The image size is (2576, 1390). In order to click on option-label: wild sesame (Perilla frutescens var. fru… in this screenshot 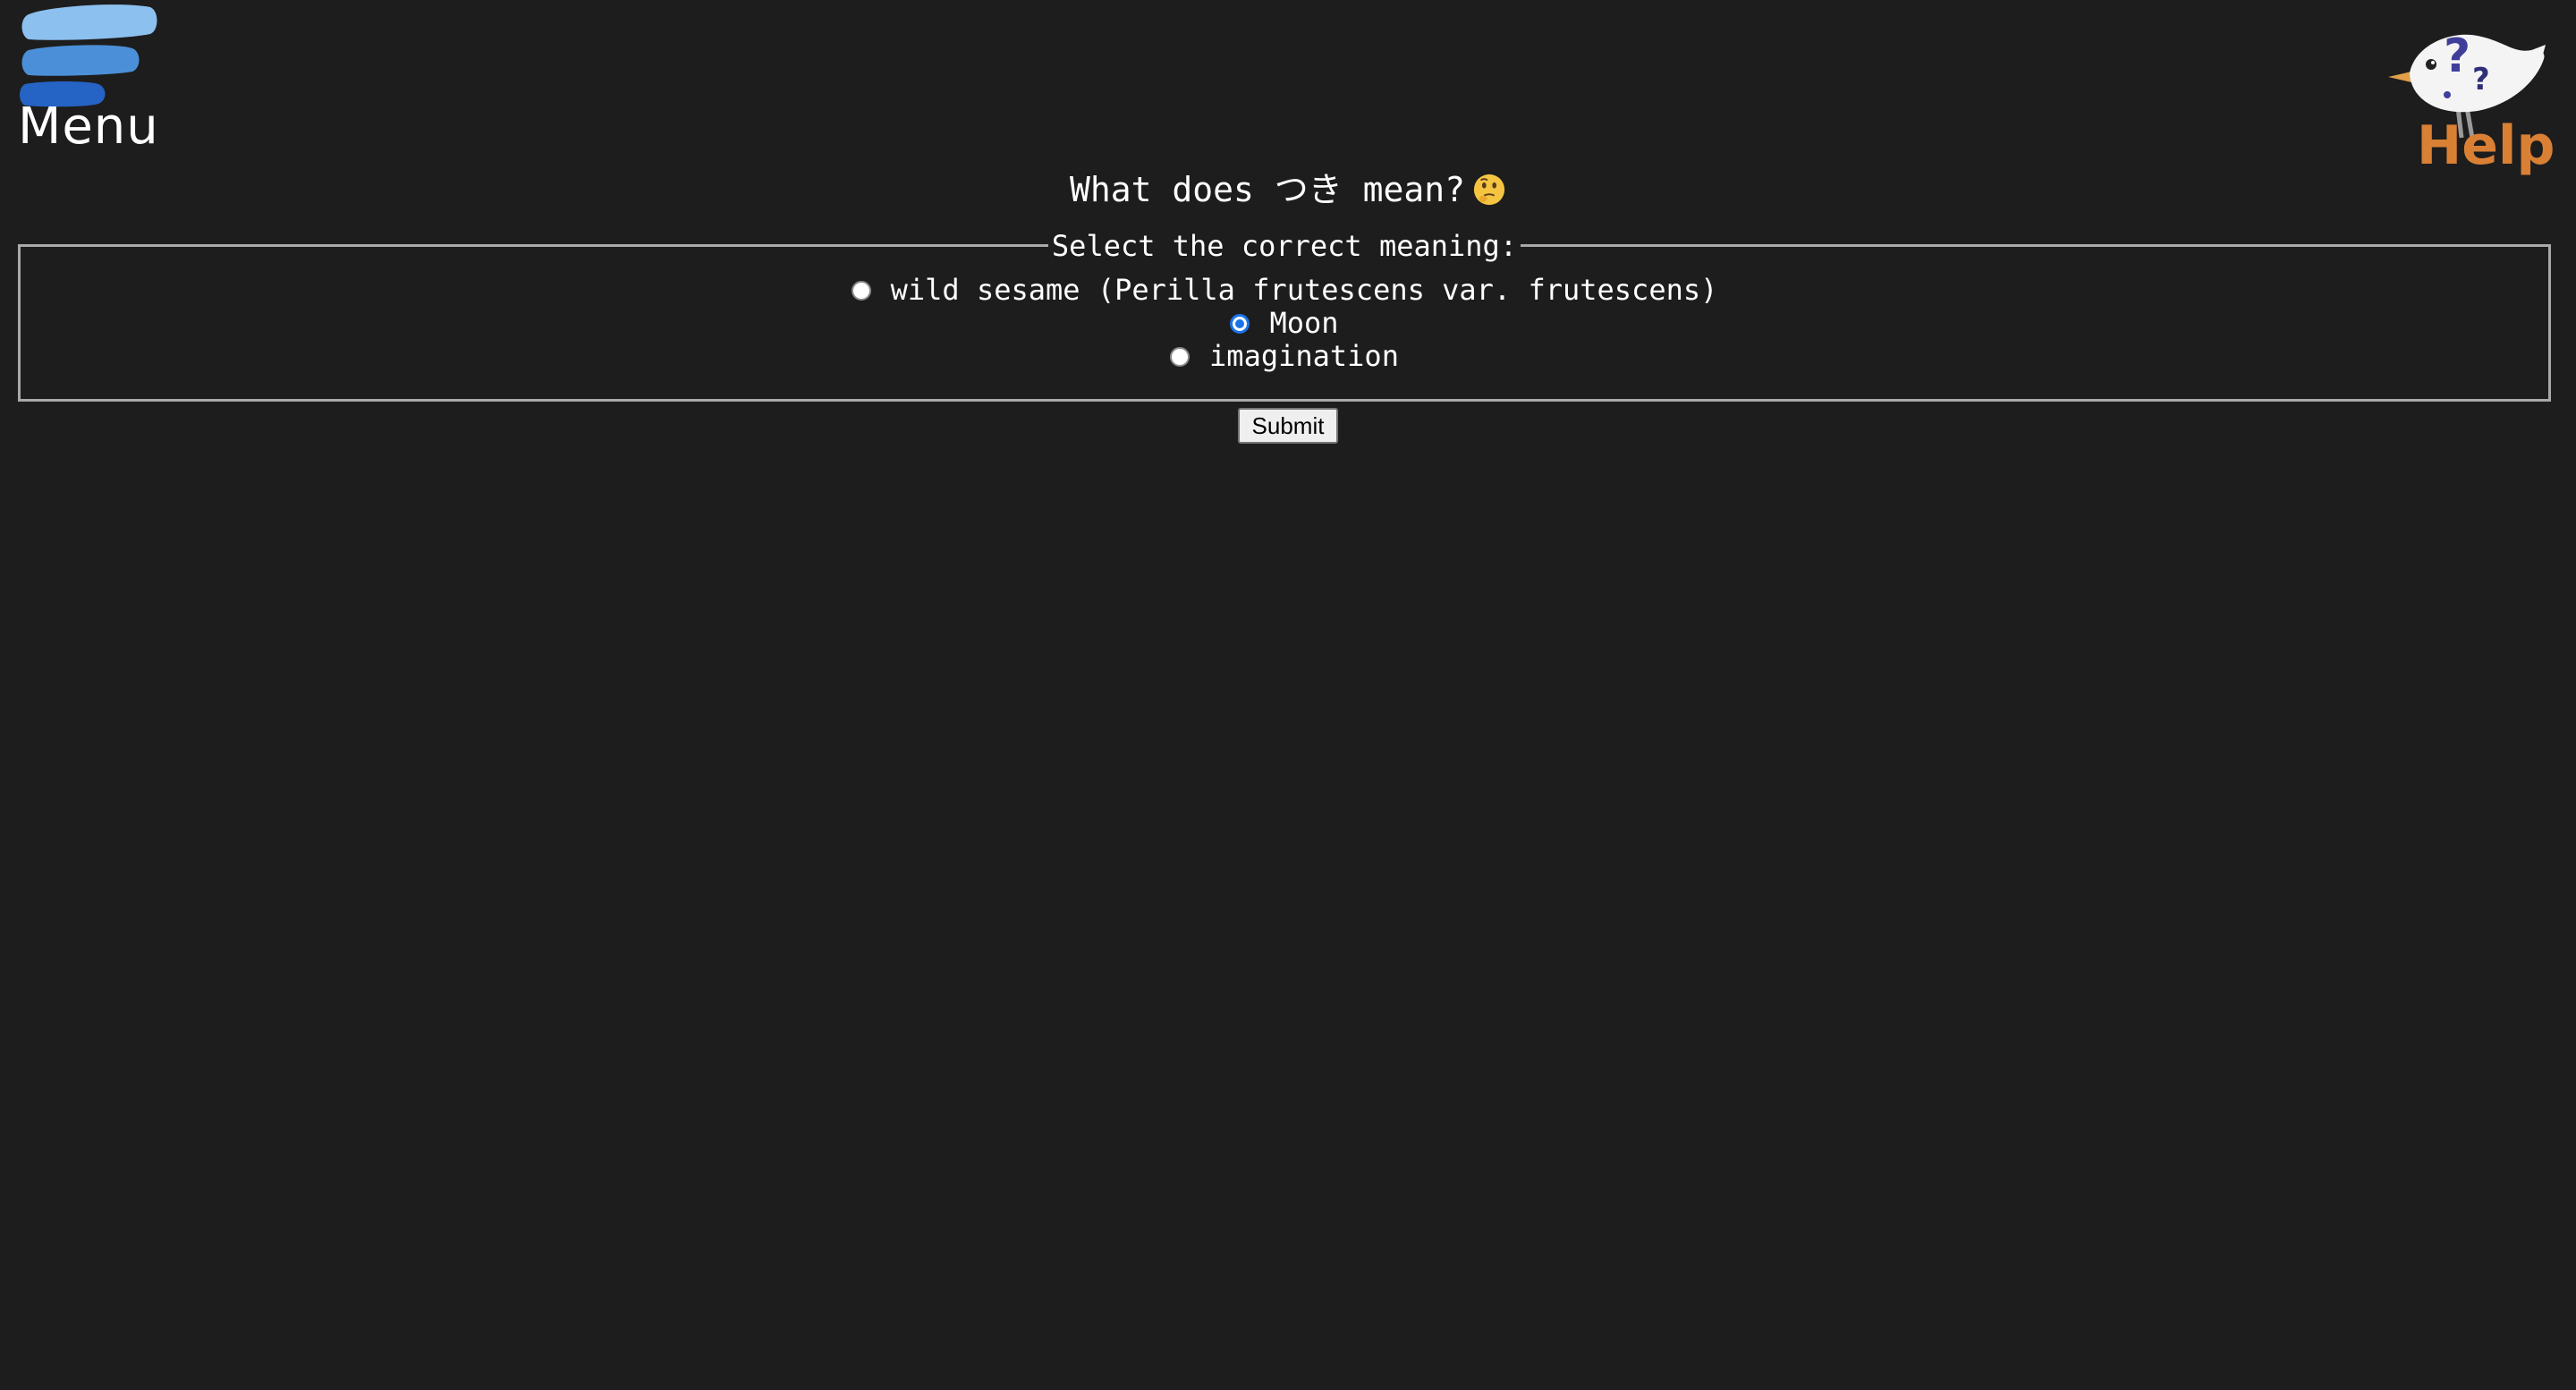, I will do `click(1304, 290)`.